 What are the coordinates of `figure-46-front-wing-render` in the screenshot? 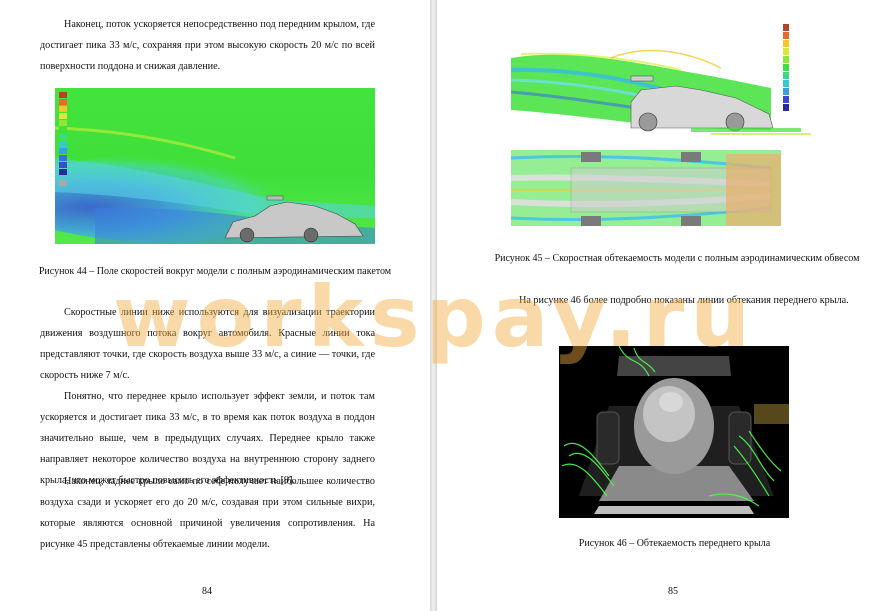 It's located at (674, 432).